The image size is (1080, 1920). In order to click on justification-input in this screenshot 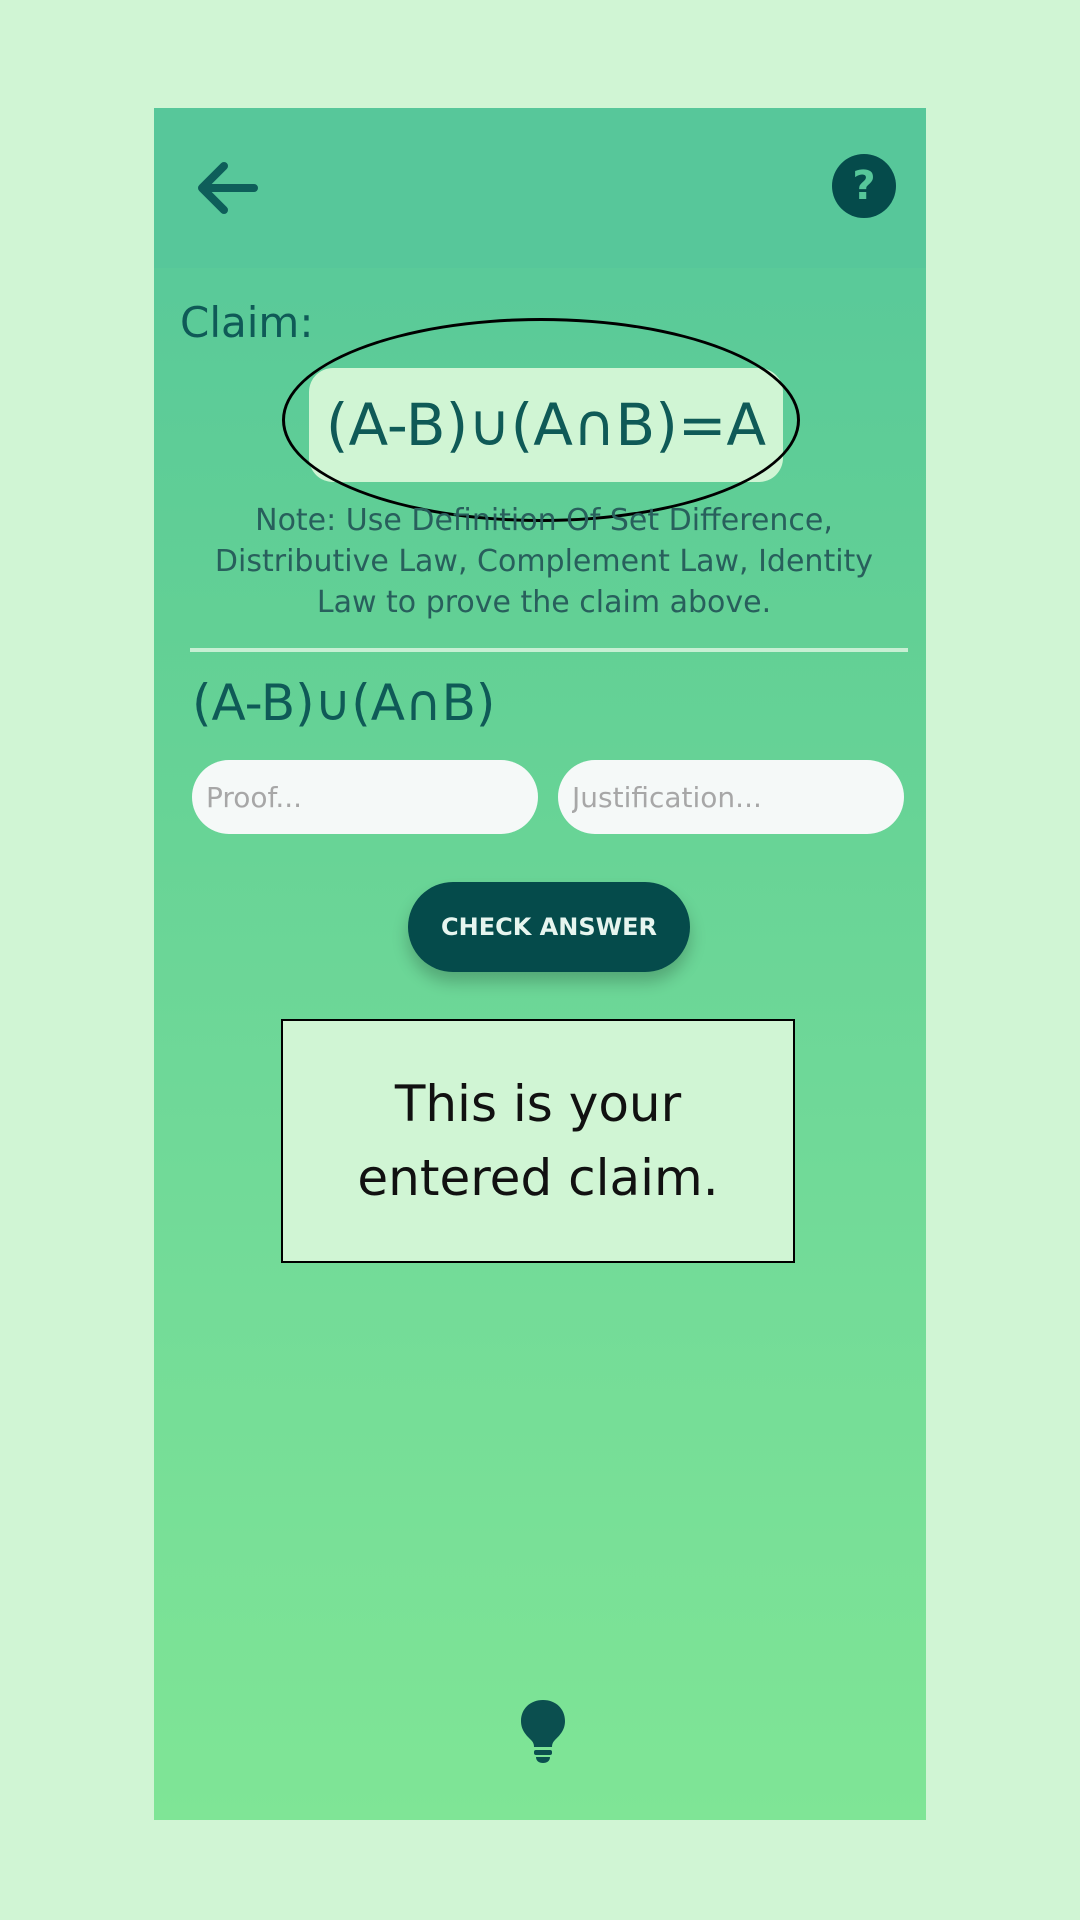, I will do `click(731, 797)`.